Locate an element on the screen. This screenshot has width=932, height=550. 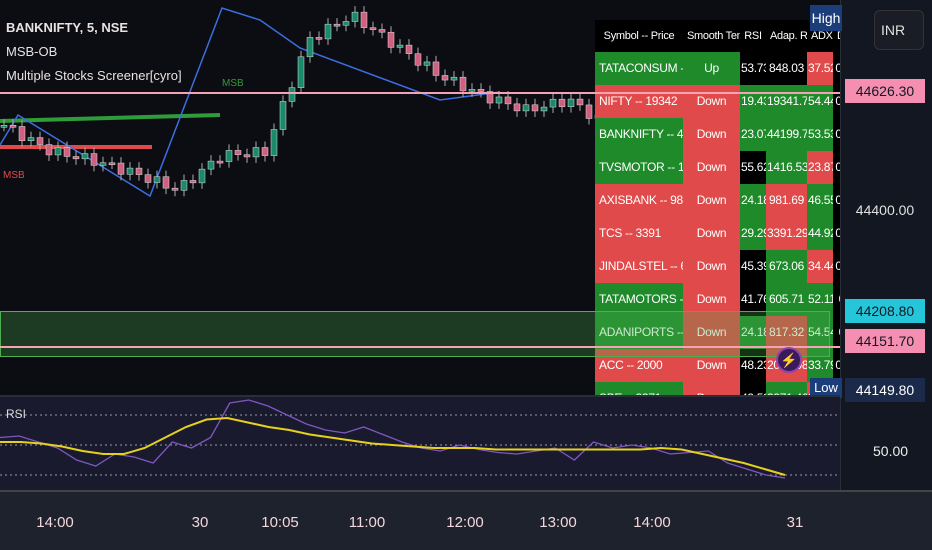
time-label: 12:00 is located at coordinates (465, 522).